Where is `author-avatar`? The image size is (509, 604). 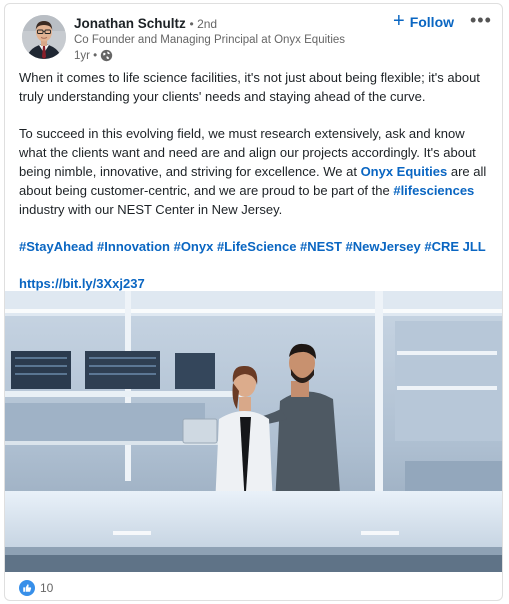 author-avatar is located at coordinates (44, 37).